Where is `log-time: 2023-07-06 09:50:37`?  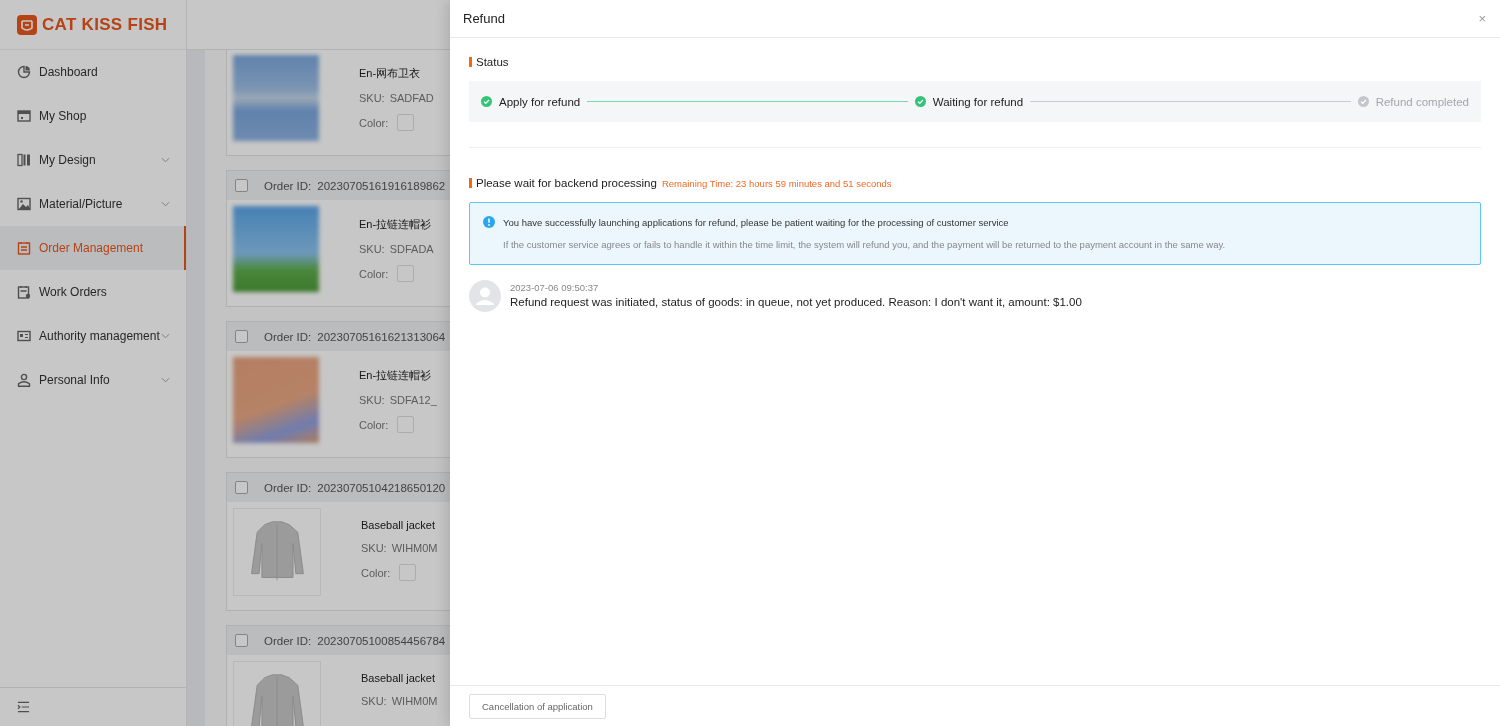
log-time: 2023-07-06 09:50:37 is located at coordinates (555, 287).